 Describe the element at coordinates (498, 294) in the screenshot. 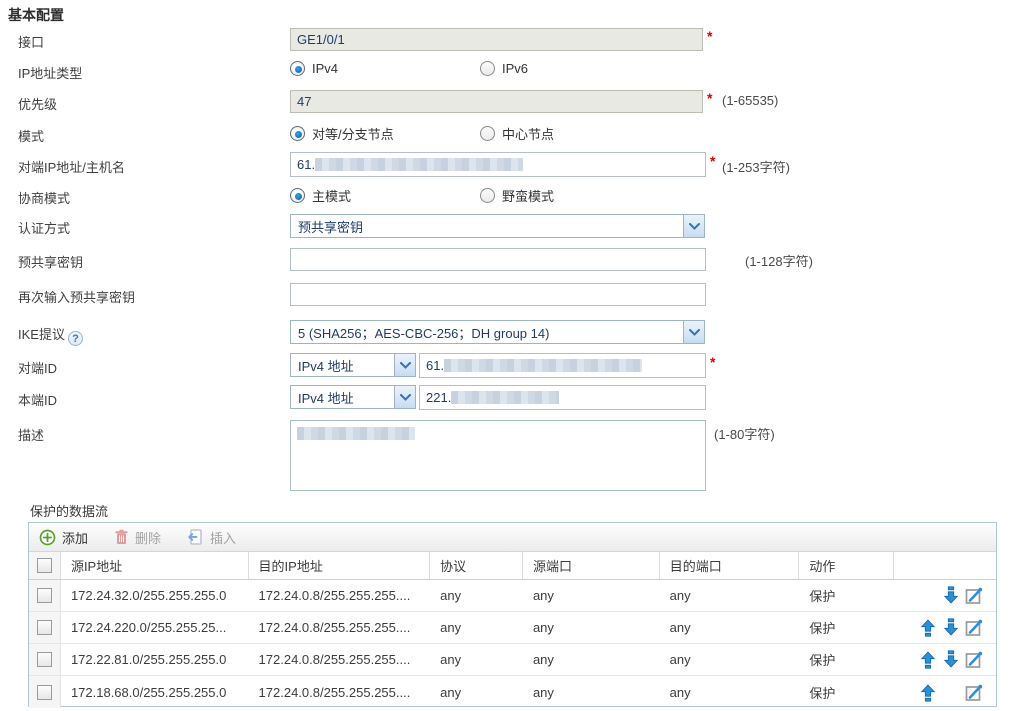

I see `psk-confirm-input` at that location.